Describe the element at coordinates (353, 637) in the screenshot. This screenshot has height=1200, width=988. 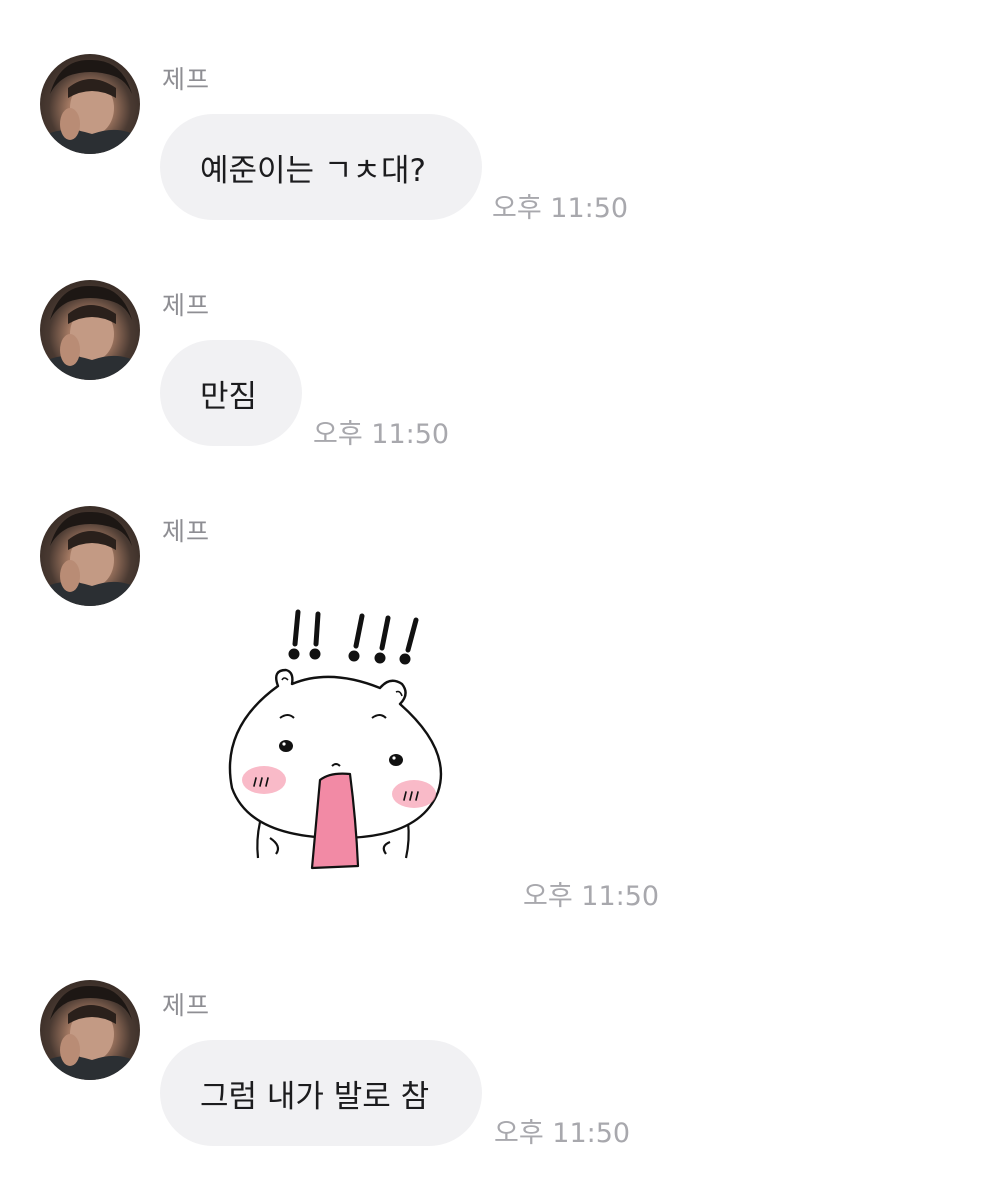
I see `exclamation-marks-icon` at that location.